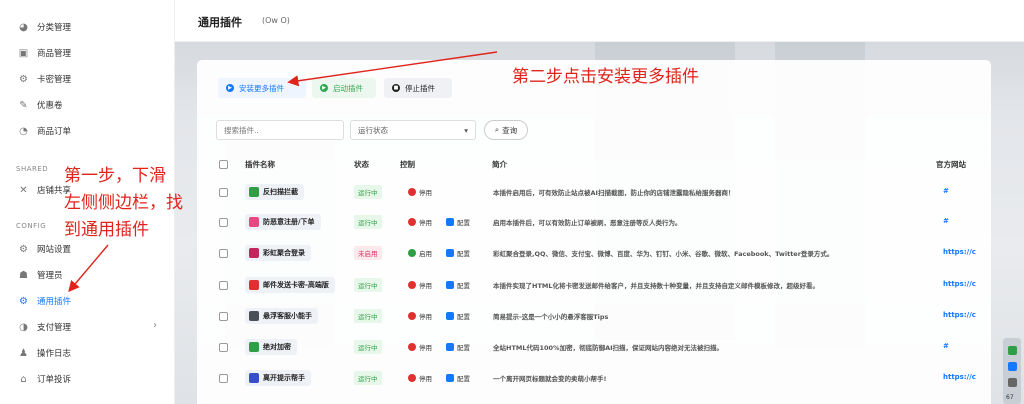 This screenshot has height=404, width=1024. What do you see at coordinates (155, 325) in the screenshot?
I see `chevron-right-icon: ›` at bounding box center [155, 325].